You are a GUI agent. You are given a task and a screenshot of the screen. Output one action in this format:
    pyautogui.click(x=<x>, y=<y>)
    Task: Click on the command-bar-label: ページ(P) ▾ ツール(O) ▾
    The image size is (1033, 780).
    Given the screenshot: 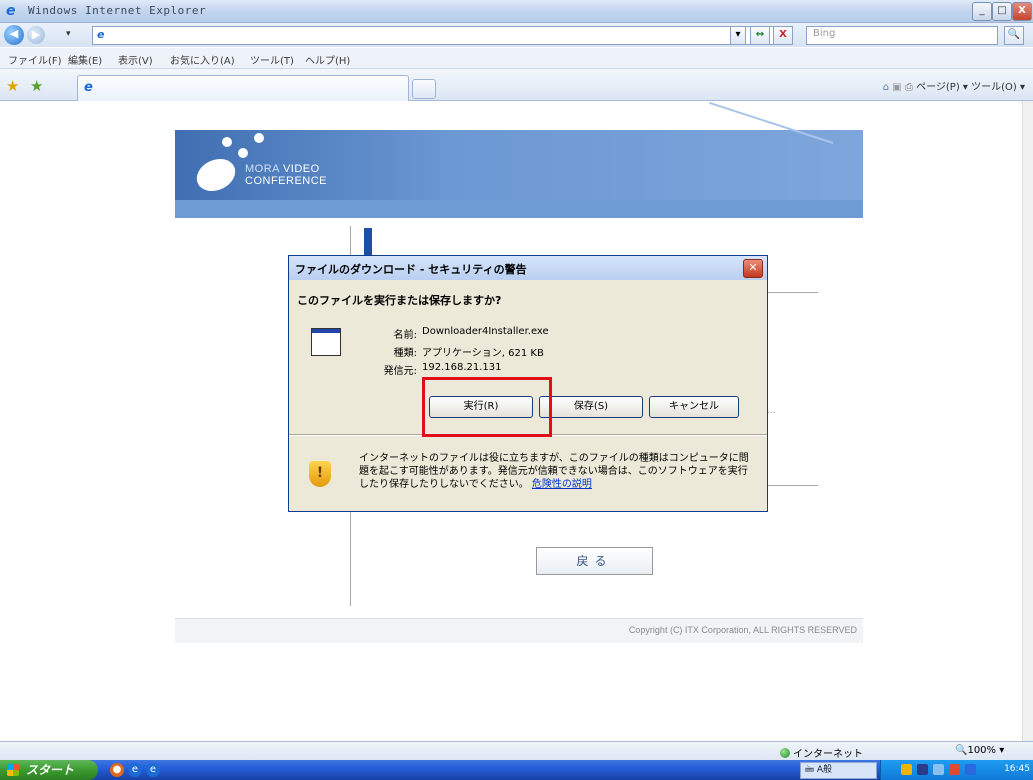 What is the action you would take?
    pyautogui.click(x=970, y=87)
    